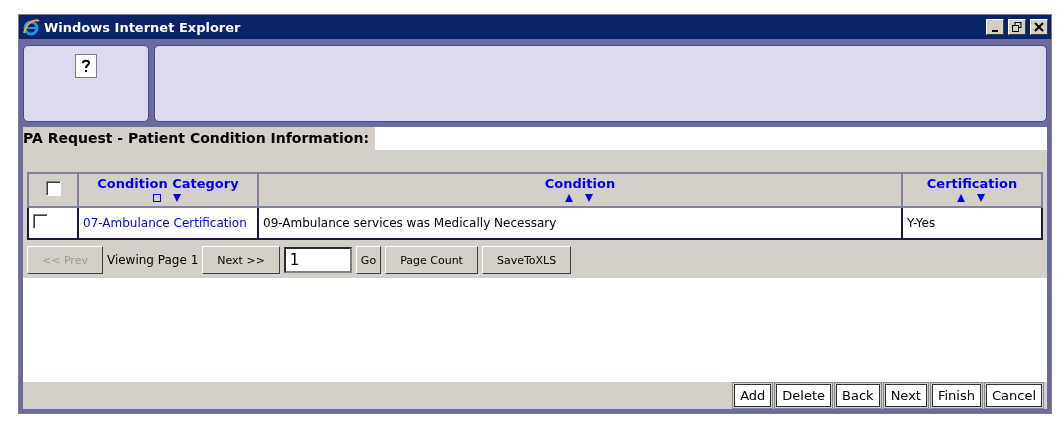  I want to click on action-button: Delete, so click(804, 395).